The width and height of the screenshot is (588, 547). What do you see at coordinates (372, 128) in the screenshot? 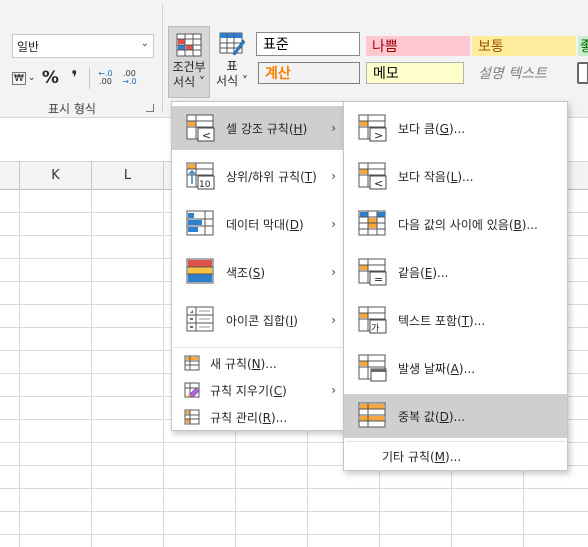
I see `greater-than-icon: >` at bounding box center [372, 128].